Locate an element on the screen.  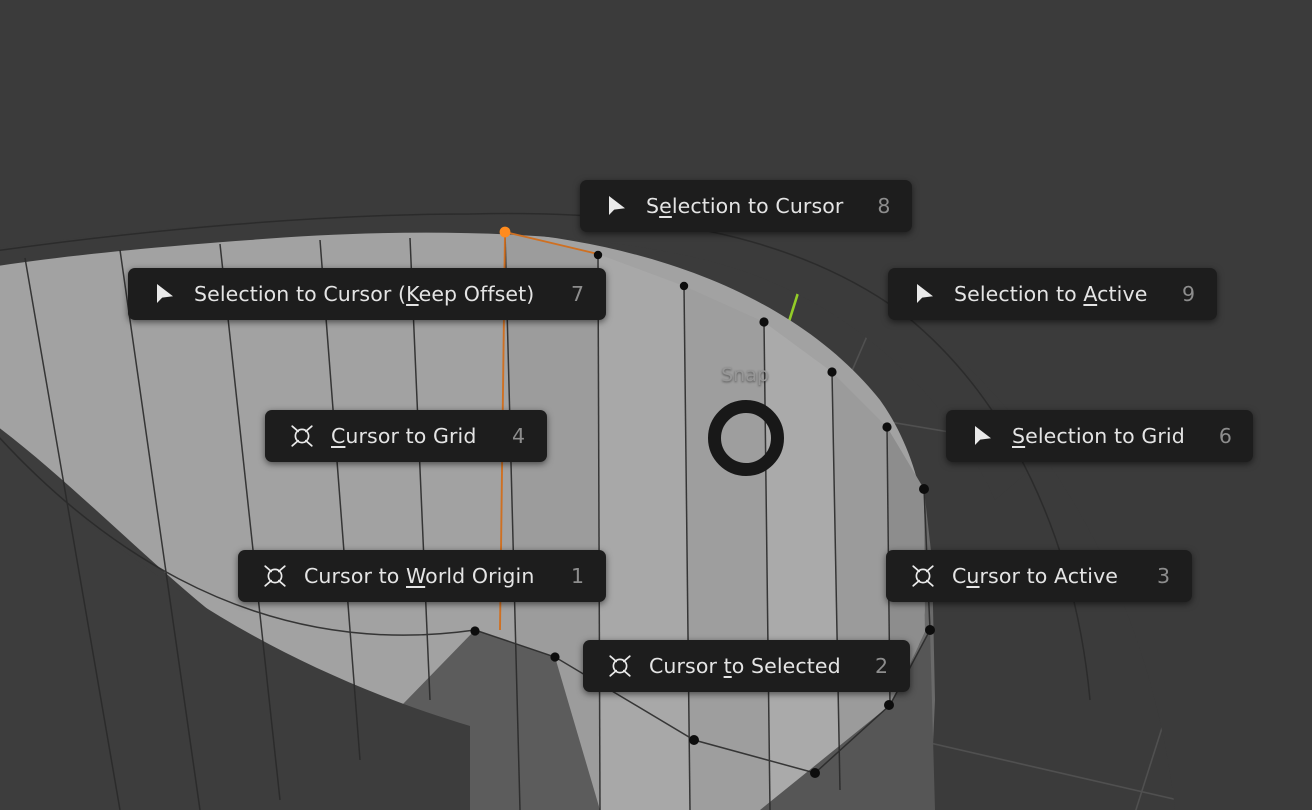
selected-vertex is located at coordinates (505, 232).